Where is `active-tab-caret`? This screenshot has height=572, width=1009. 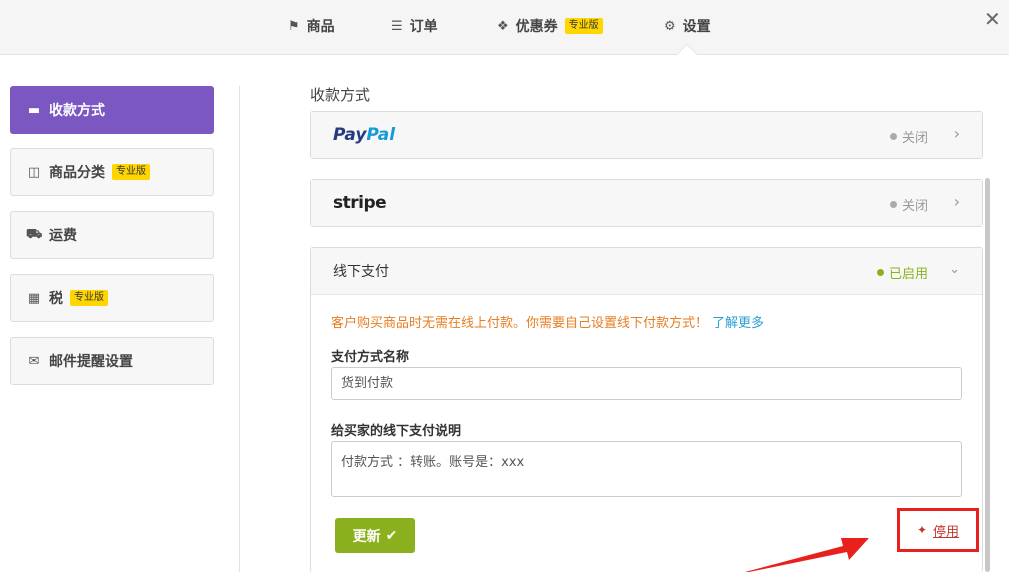 active-tab-caret is located at coordinates (687, 50).